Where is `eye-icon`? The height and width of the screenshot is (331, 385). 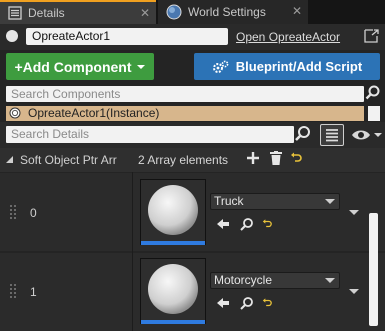 eye-icon is located at coordinates (367, 135).